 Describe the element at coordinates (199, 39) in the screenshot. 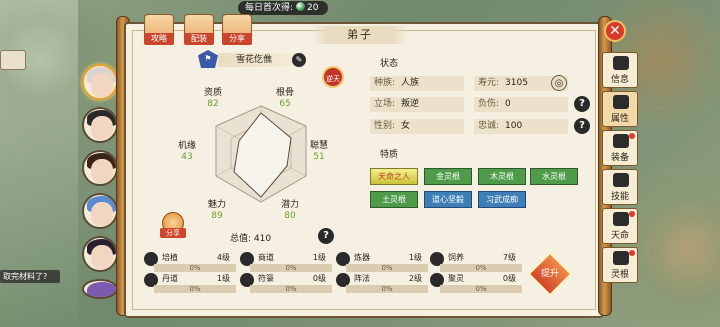

I see `tab-loadout-label: 配装` at that location.